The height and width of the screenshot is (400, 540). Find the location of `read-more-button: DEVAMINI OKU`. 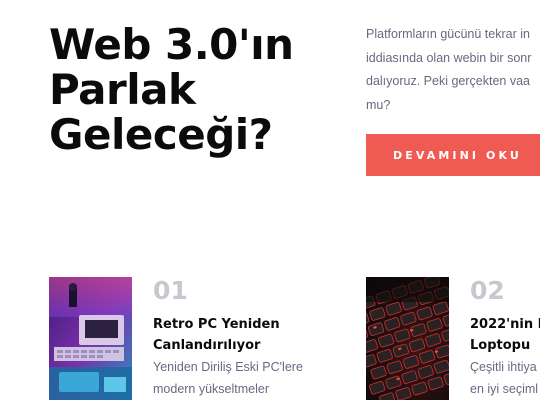

read-more-button: DEVAMINI OKU is located at coordinates (453, 155).